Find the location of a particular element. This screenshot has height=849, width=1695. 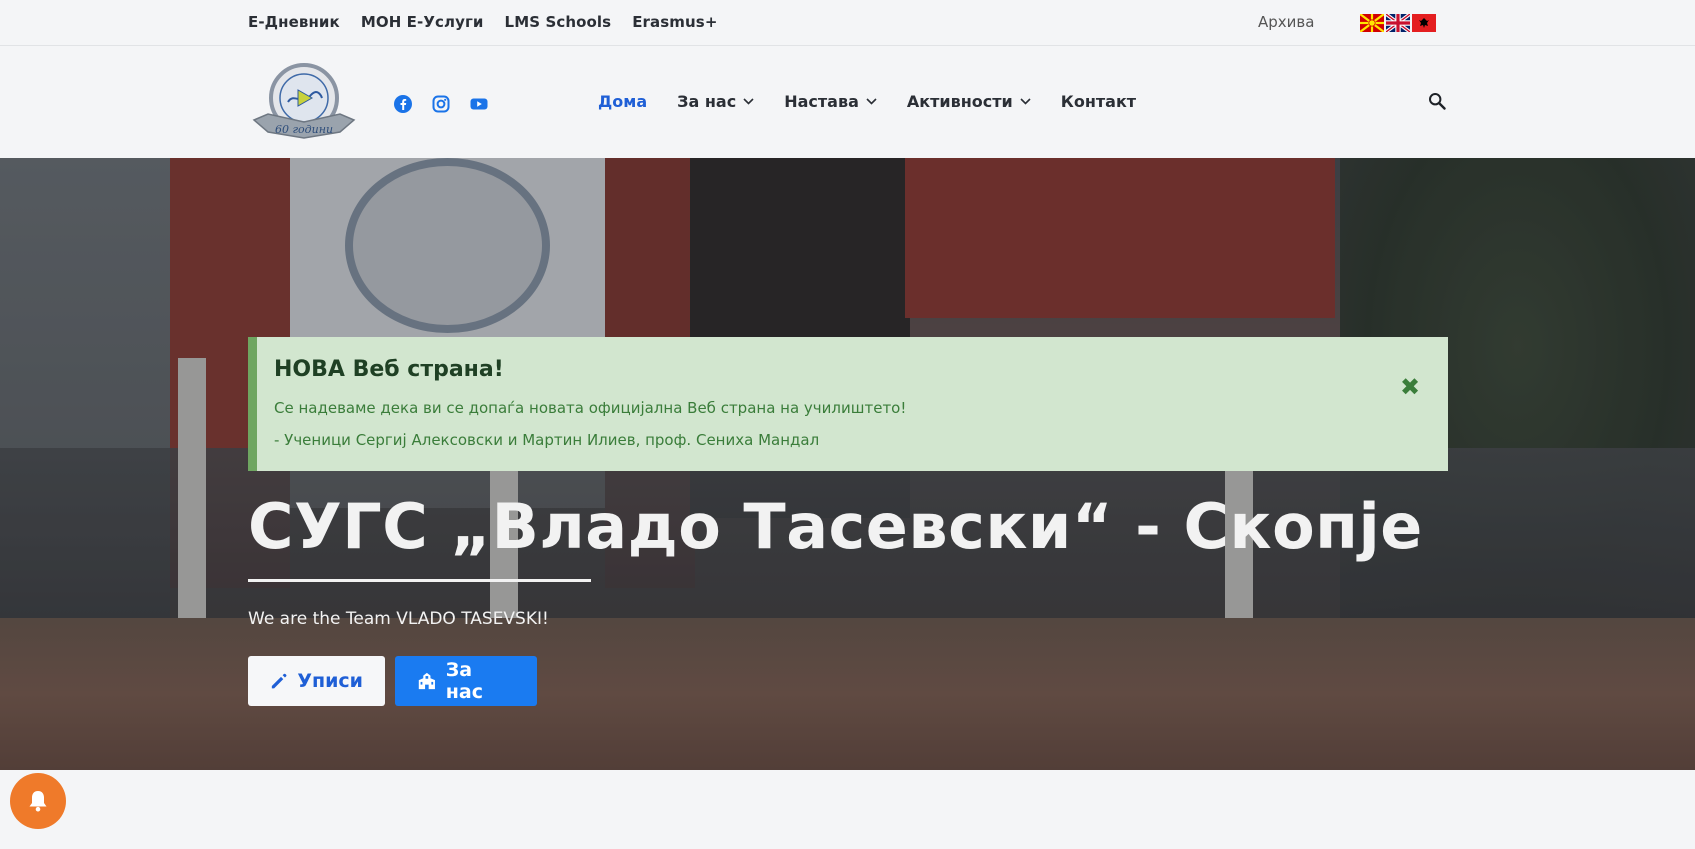

pencil-icon is located at coordinates (279, 681).